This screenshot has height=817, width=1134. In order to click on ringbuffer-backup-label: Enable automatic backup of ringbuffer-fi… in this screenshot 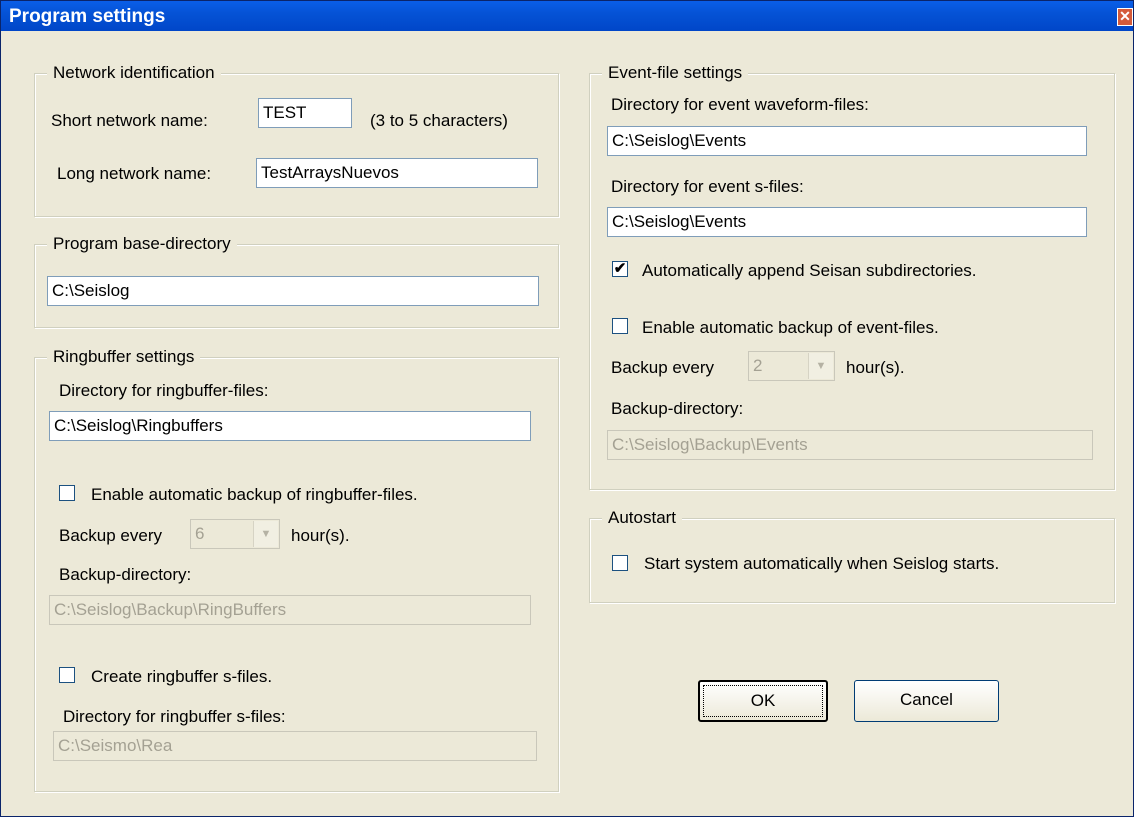, I will do `click(254, 494)`.